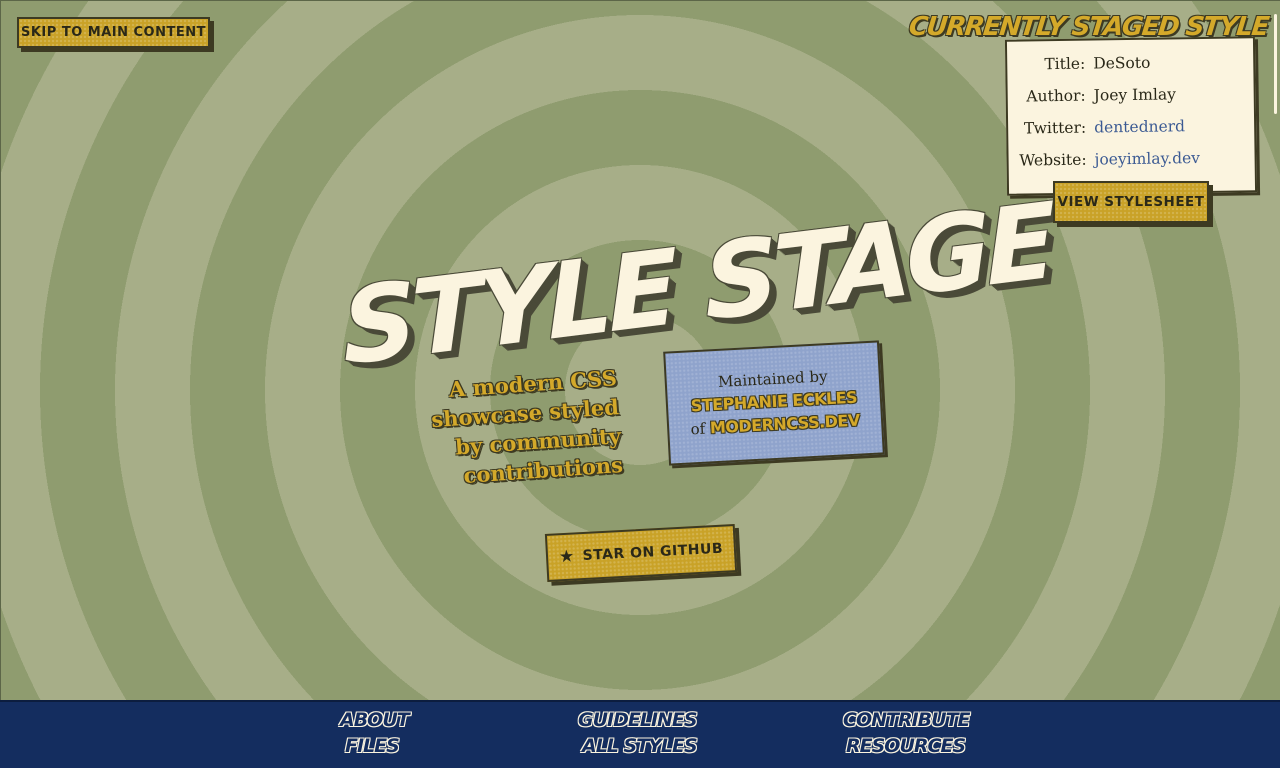 The image size is (1280, 768). Describe the element at coordinates (1122, 63) in the screenshot. I see `meta-value-title: DeSoto` at that location.